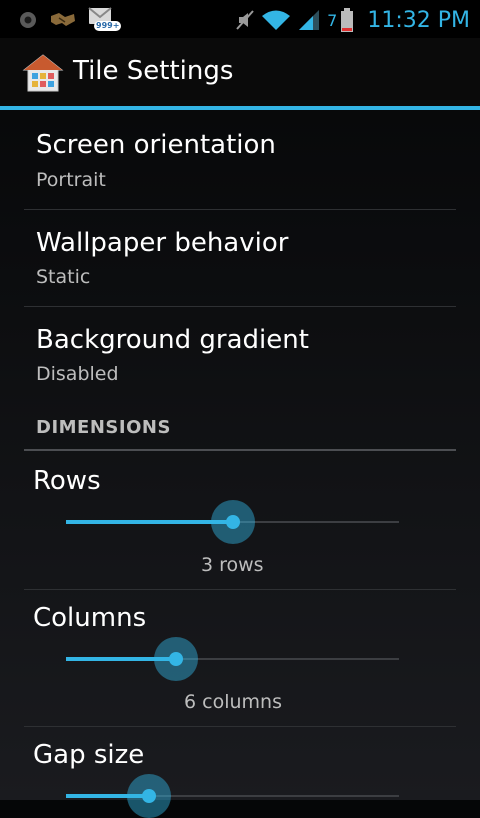 The image size is (480, 818). I want to click on slider-title: Columns, so click(90, 618).